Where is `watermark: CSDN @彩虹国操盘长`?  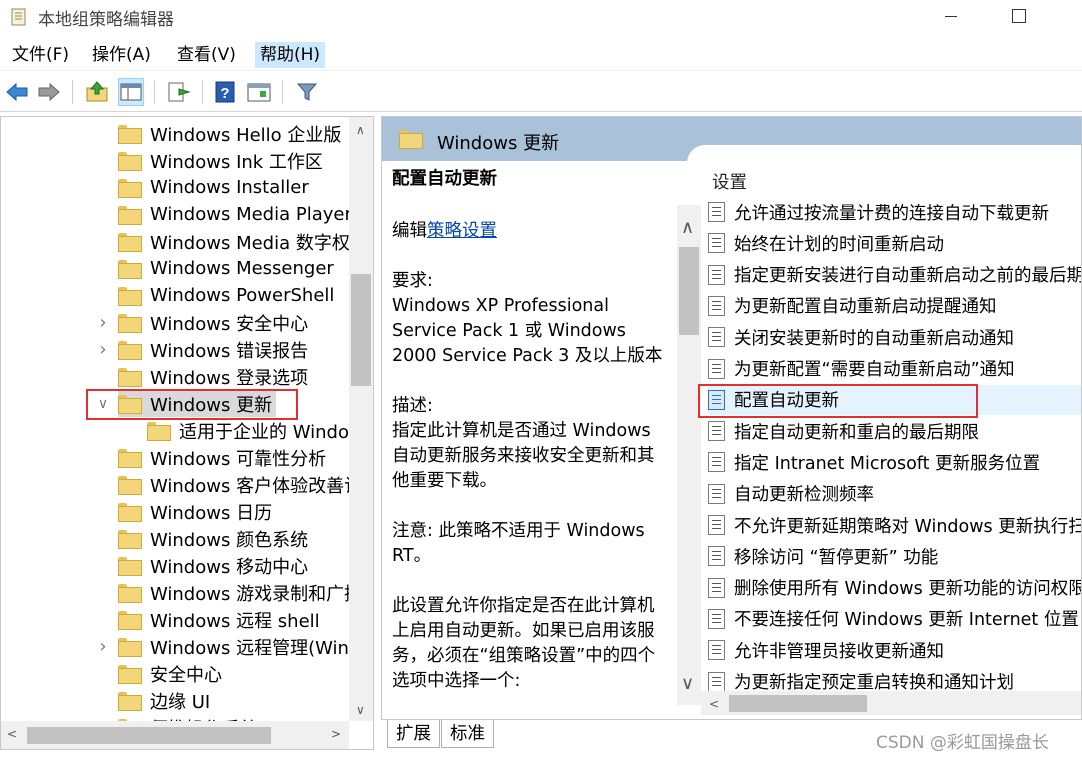 watermark: CSDN @彩虹国操盘长 is located at coordinates (962, 743).